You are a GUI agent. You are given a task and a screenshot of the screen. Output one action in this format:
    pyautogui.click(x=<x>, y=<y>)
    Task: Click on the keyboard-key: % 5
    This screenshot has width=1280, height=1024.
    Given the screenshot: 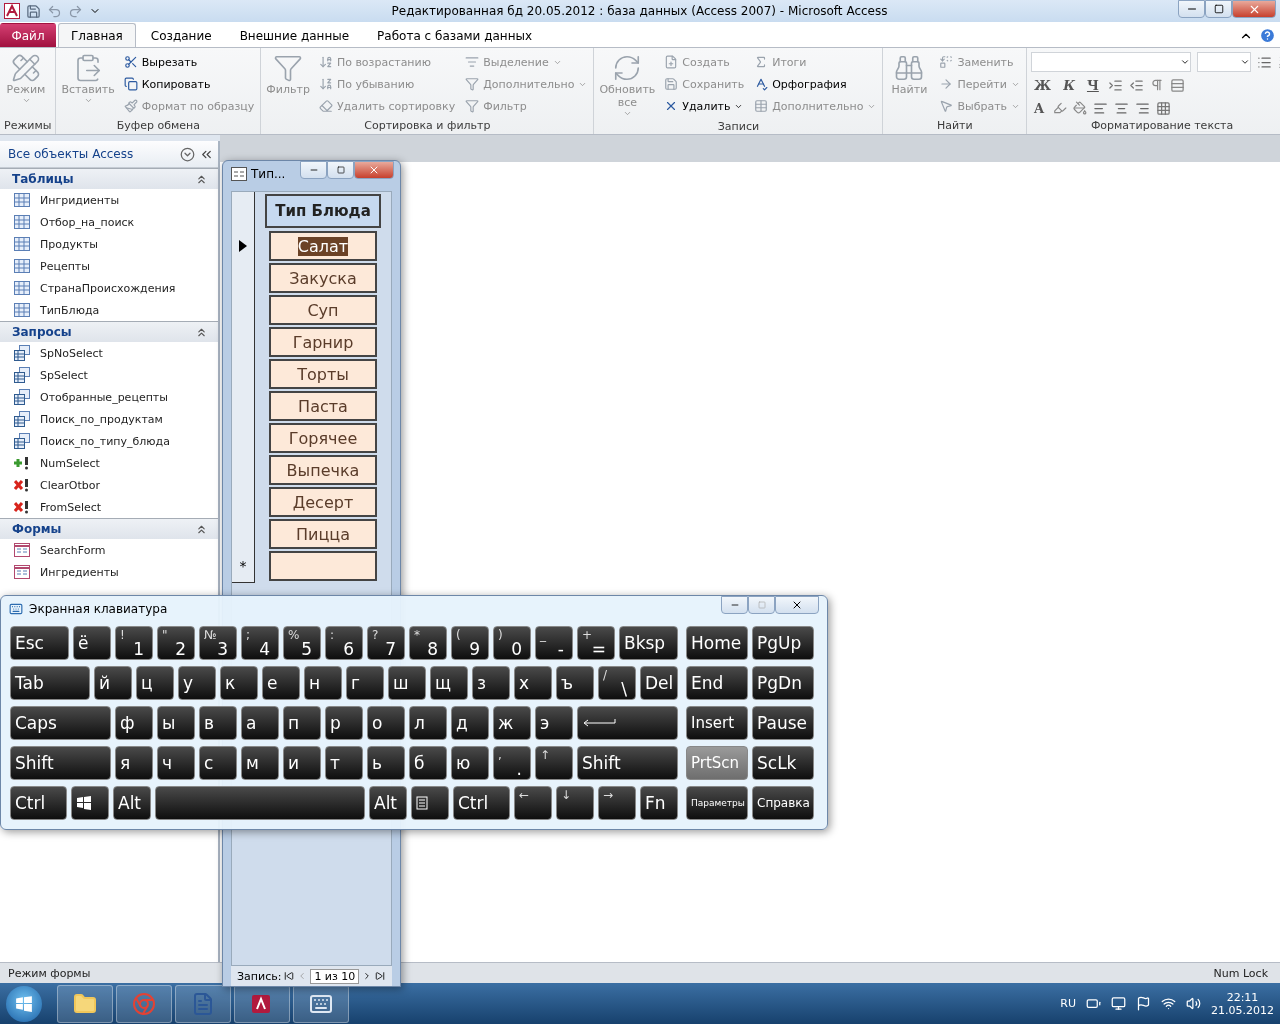 What is the action you would take?
    pyautogui.click(x=302, y=643)
    